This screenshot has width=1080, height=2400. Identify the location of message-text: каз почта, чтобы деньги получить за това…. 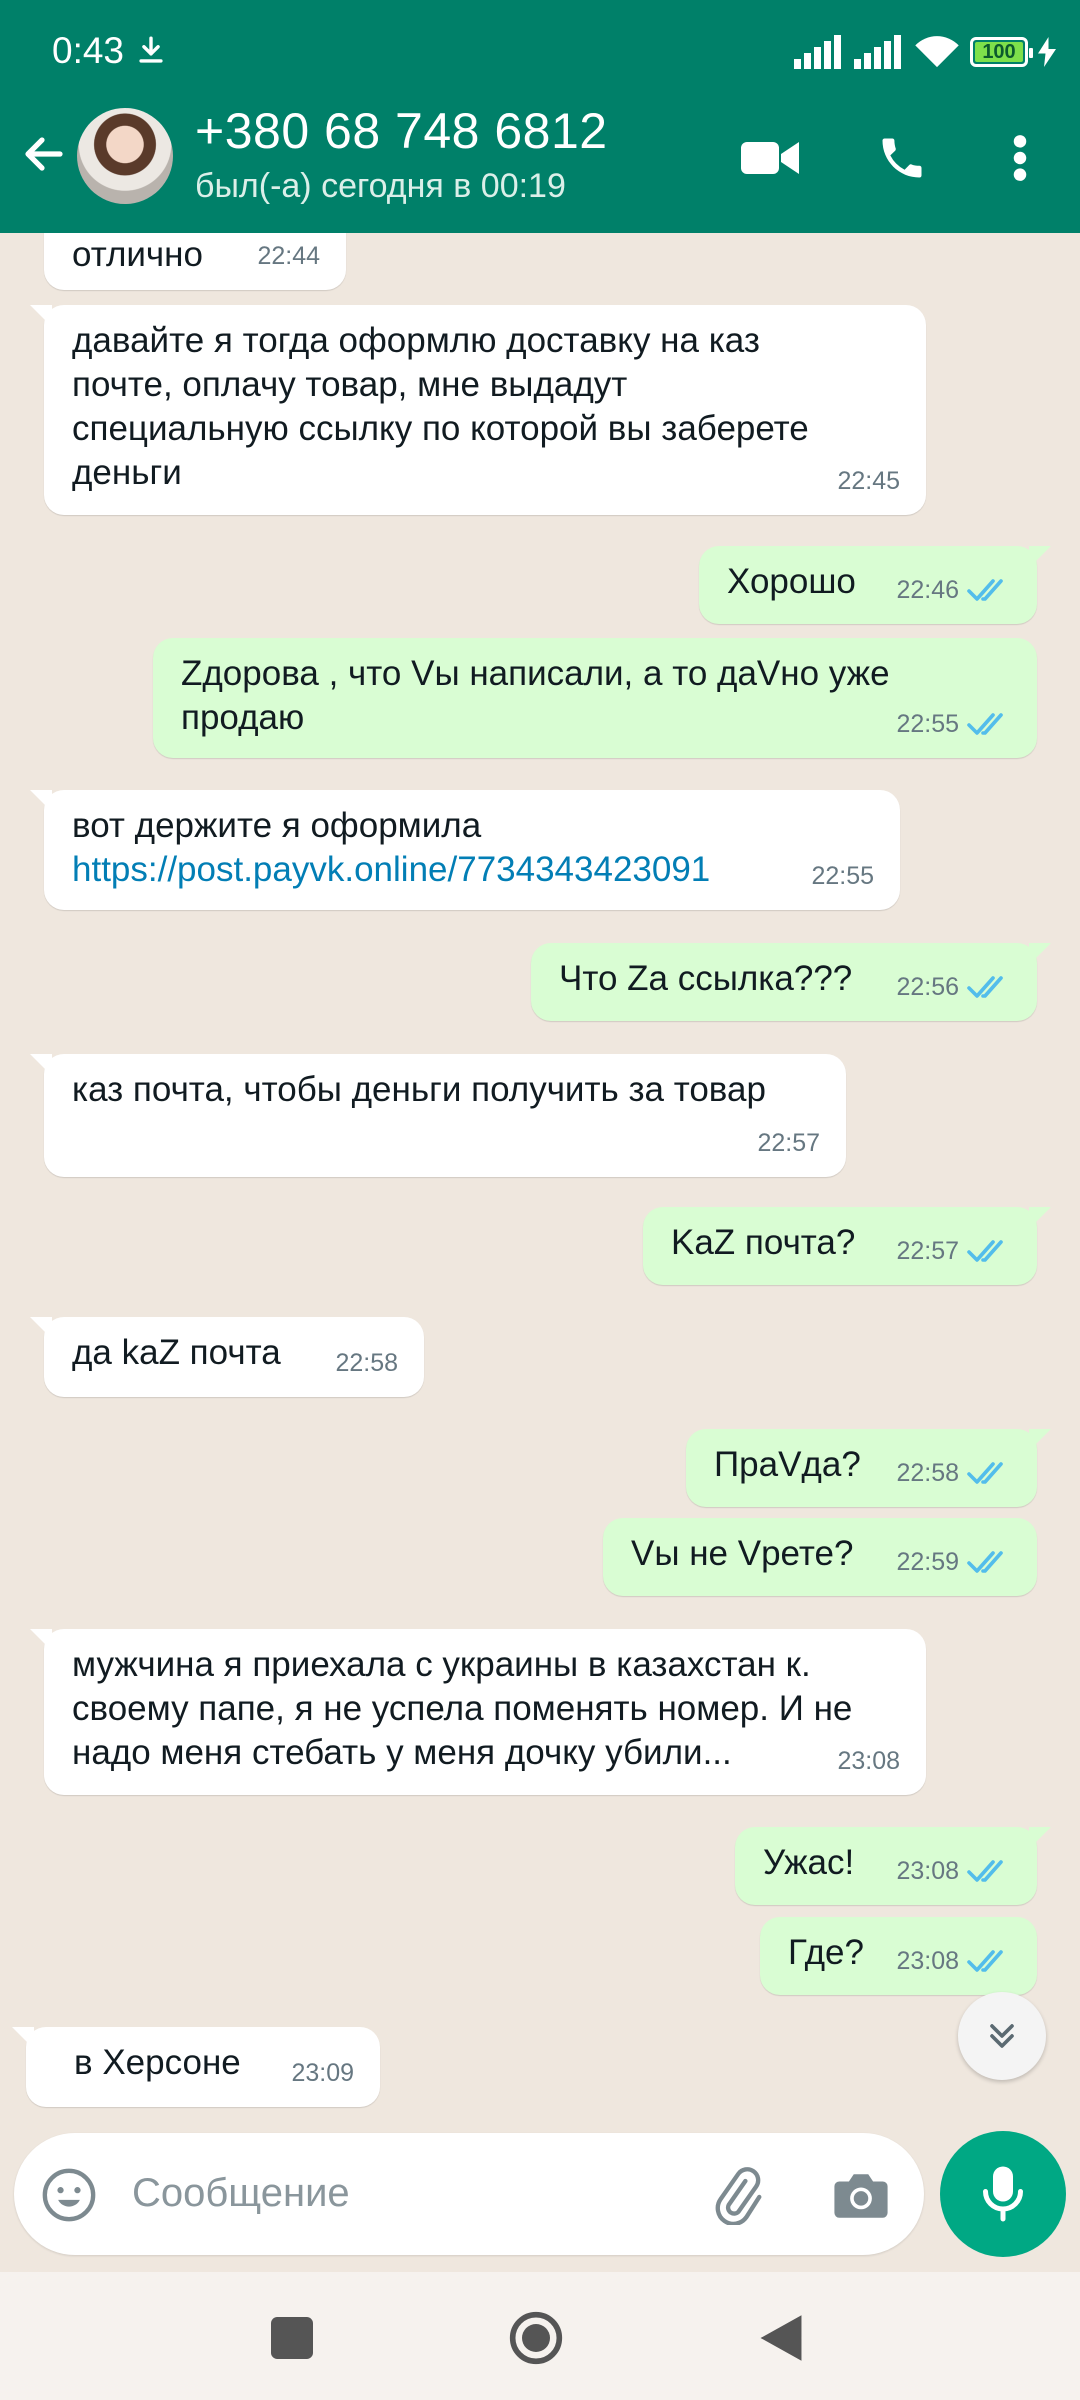
(419, 1089).